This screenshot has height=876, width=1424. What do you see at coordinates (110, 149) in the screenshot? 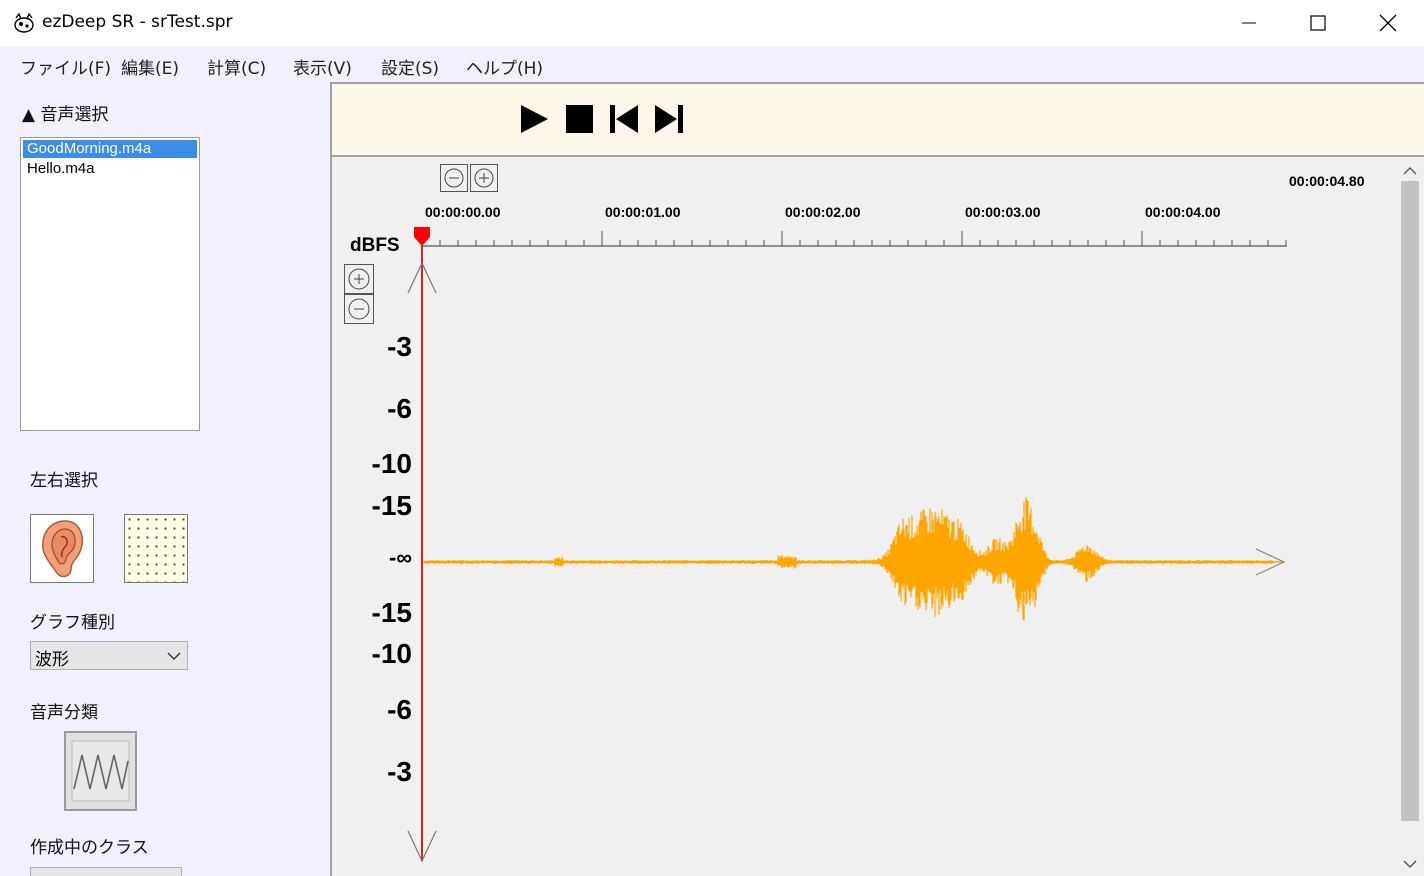
I see `file-list-item: GoodMorning.m4a` at bounding box center [110, 149].